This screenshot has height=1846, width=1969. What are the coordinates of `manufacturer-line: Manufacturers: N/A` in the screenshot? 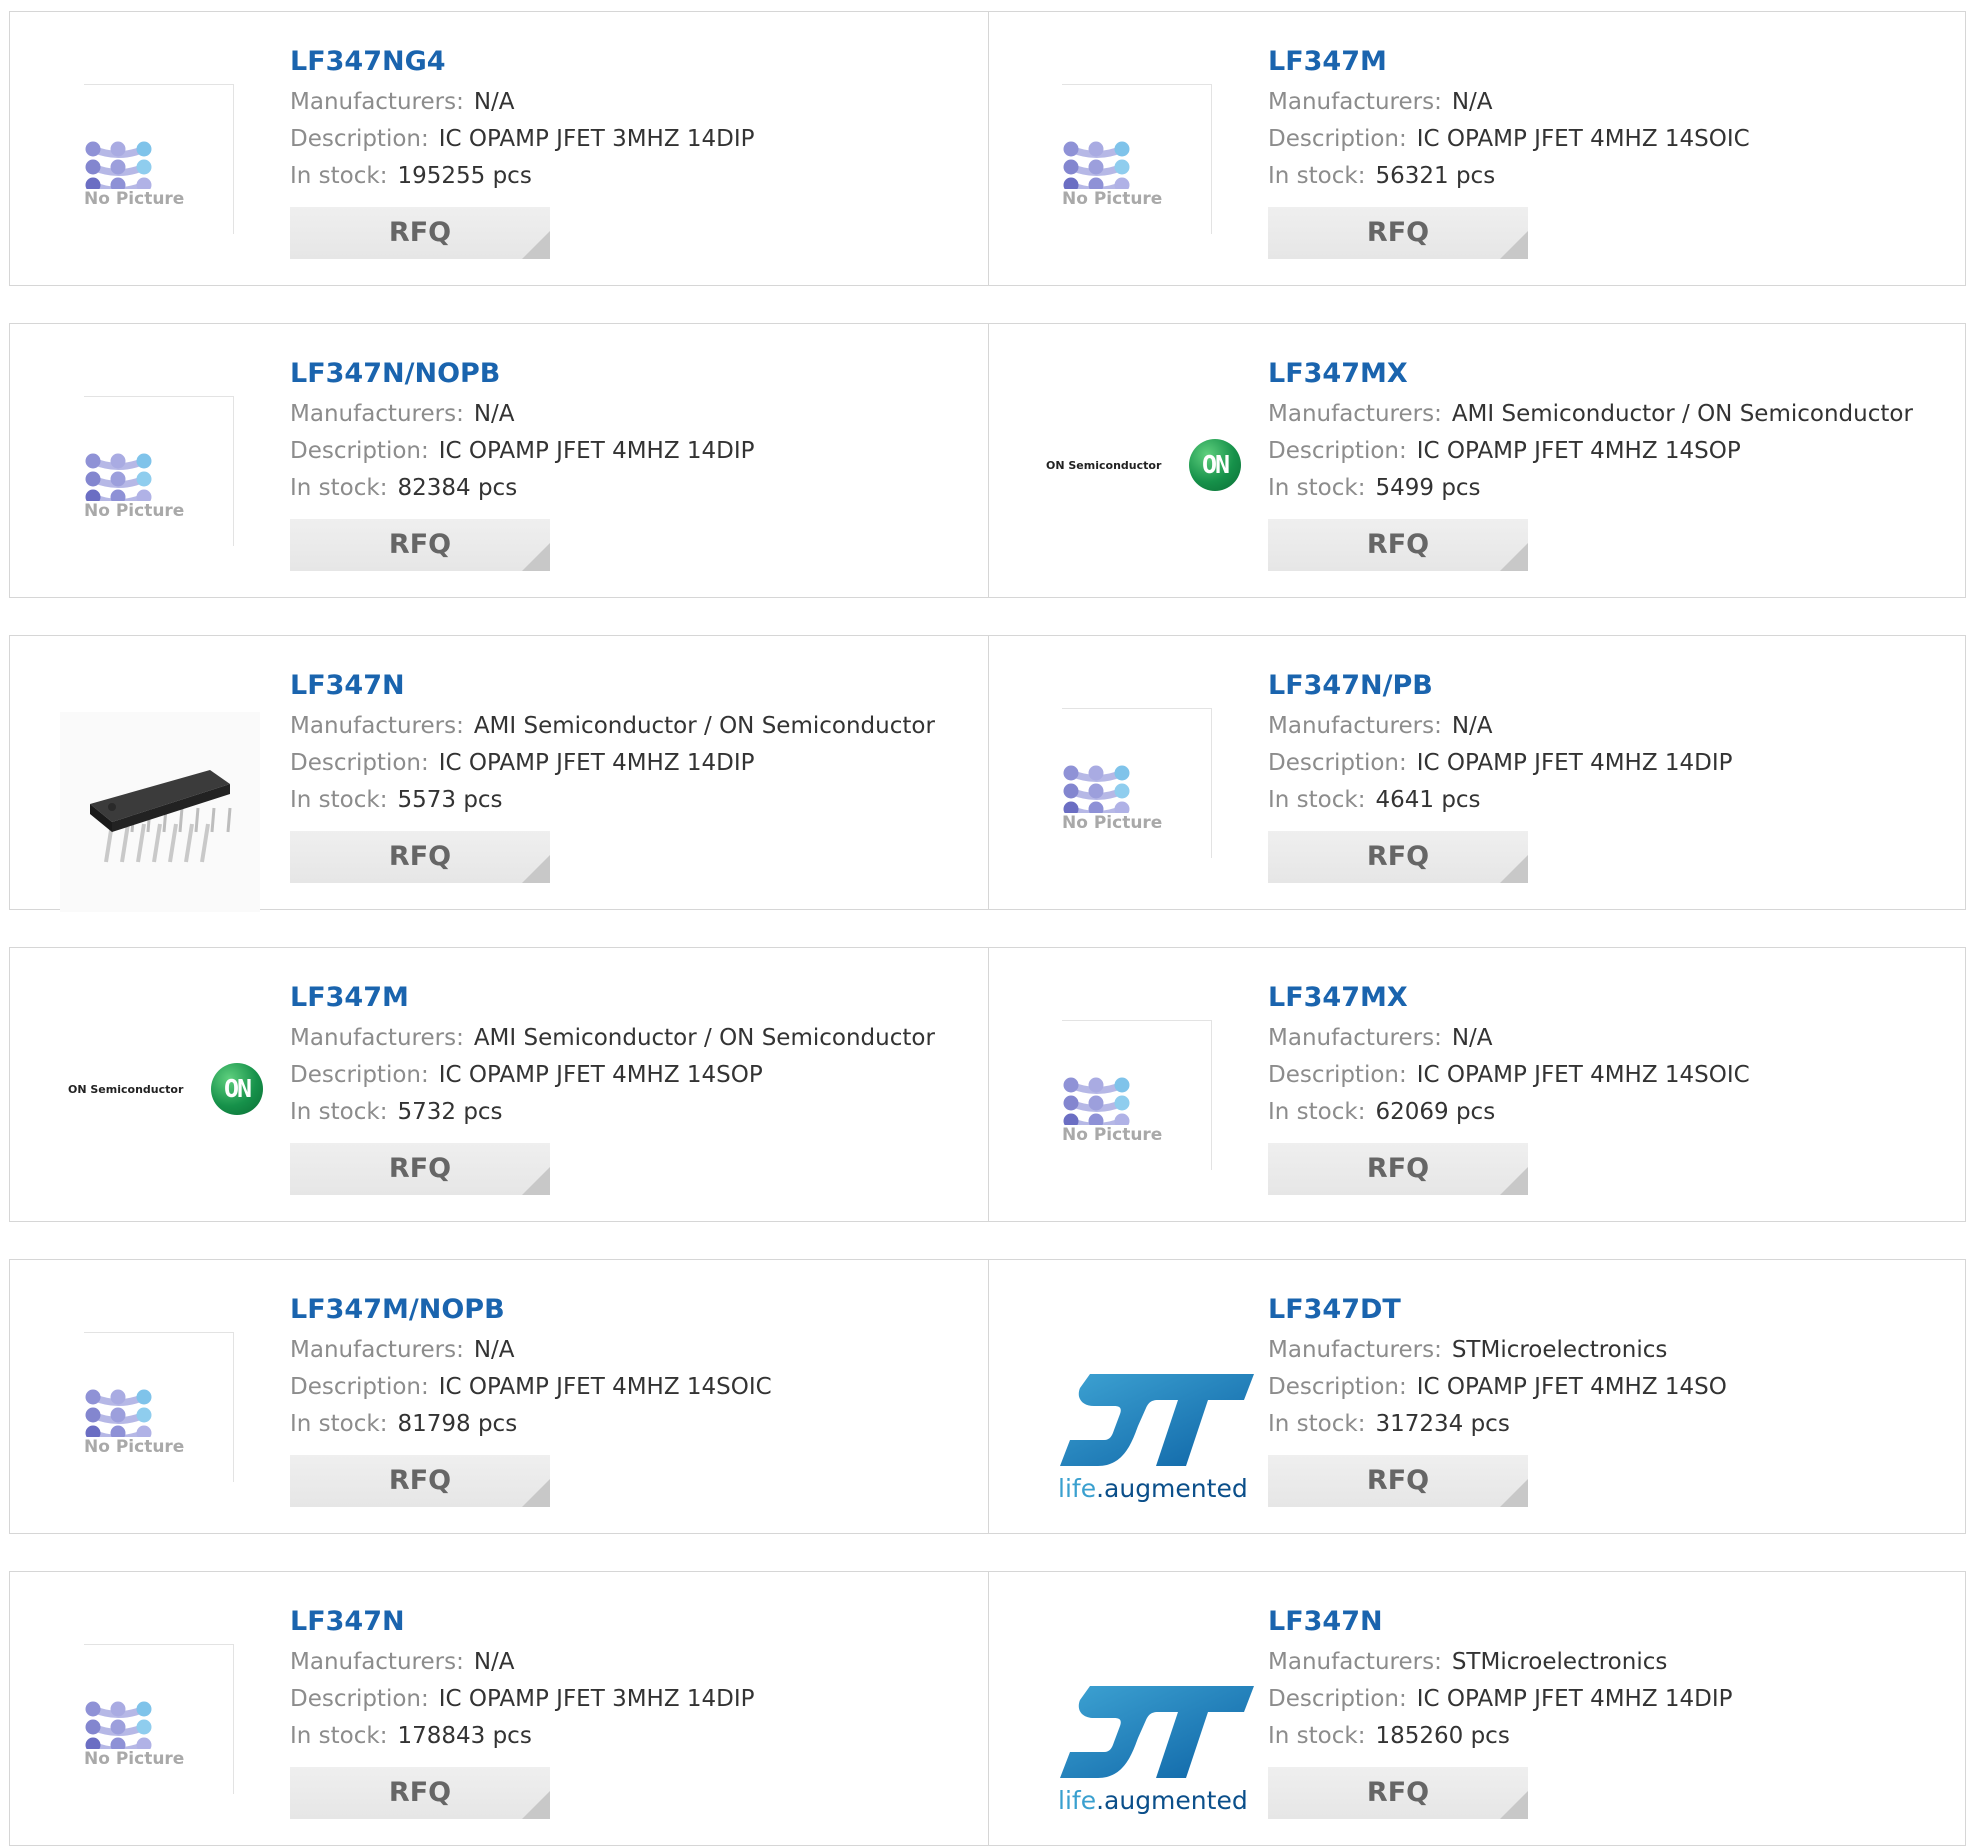 It's located at (1608, 102).